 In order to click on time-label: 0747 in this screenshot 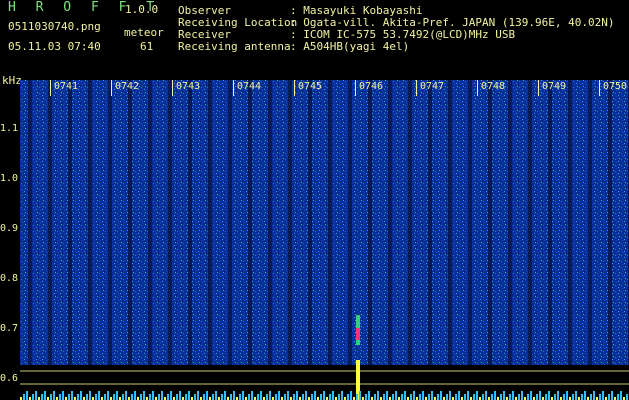, I will do `click(432, 86)`.